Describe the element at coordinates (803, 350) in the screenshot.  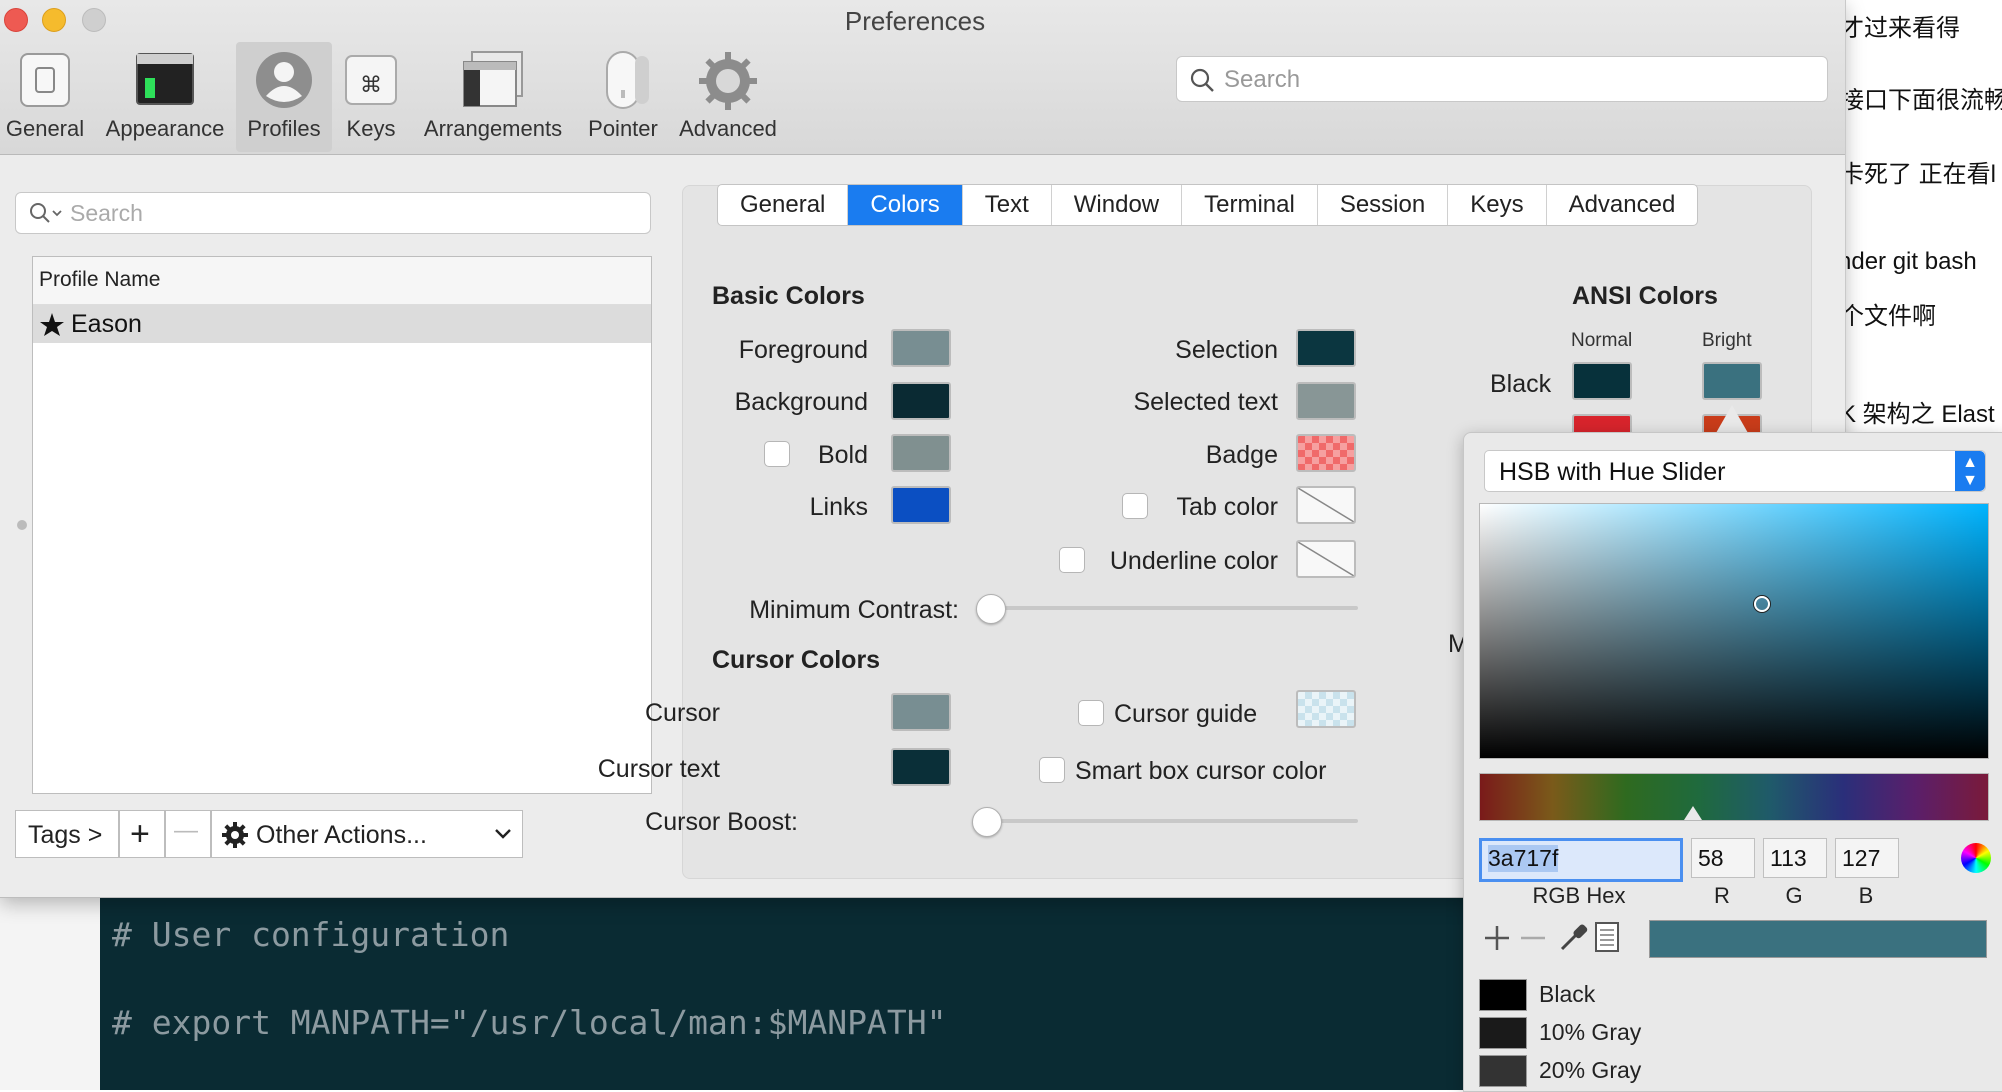
I see `foreground-label: Foreground` at that location.